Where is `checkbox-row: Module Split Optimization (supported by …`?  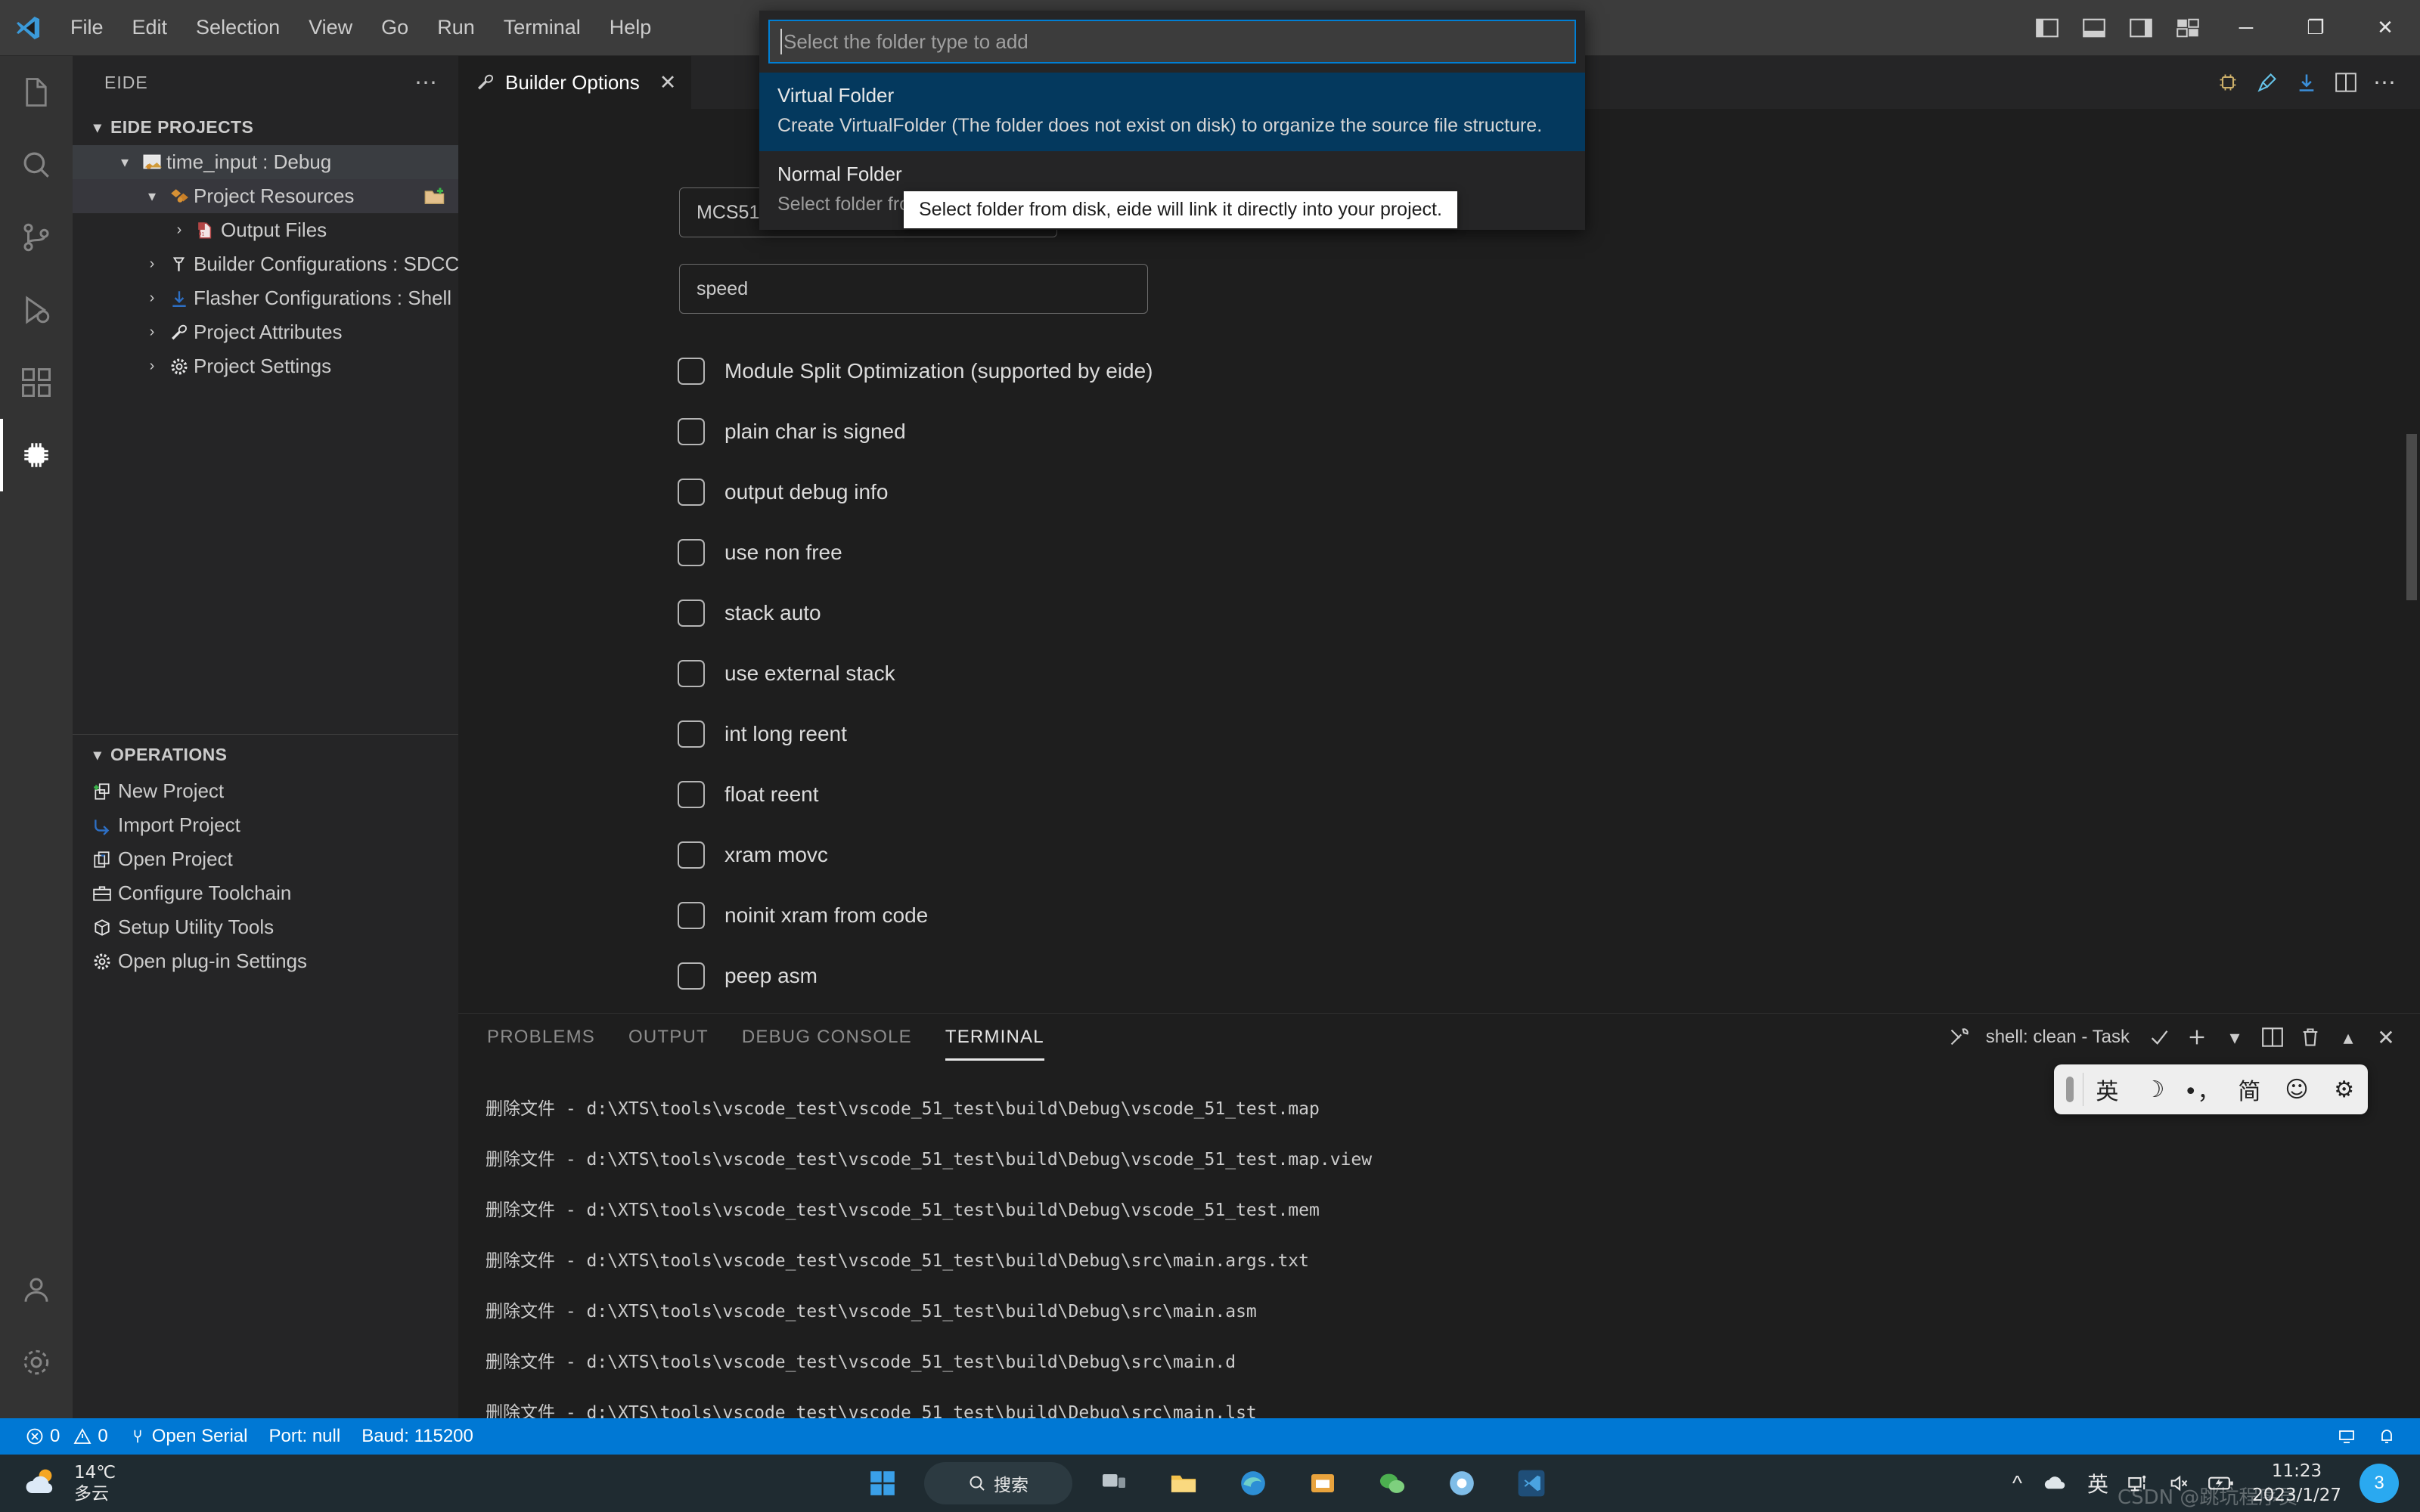 checkbox-row: Module Split Optimization (supported by … is located at coordinates (916, 371).